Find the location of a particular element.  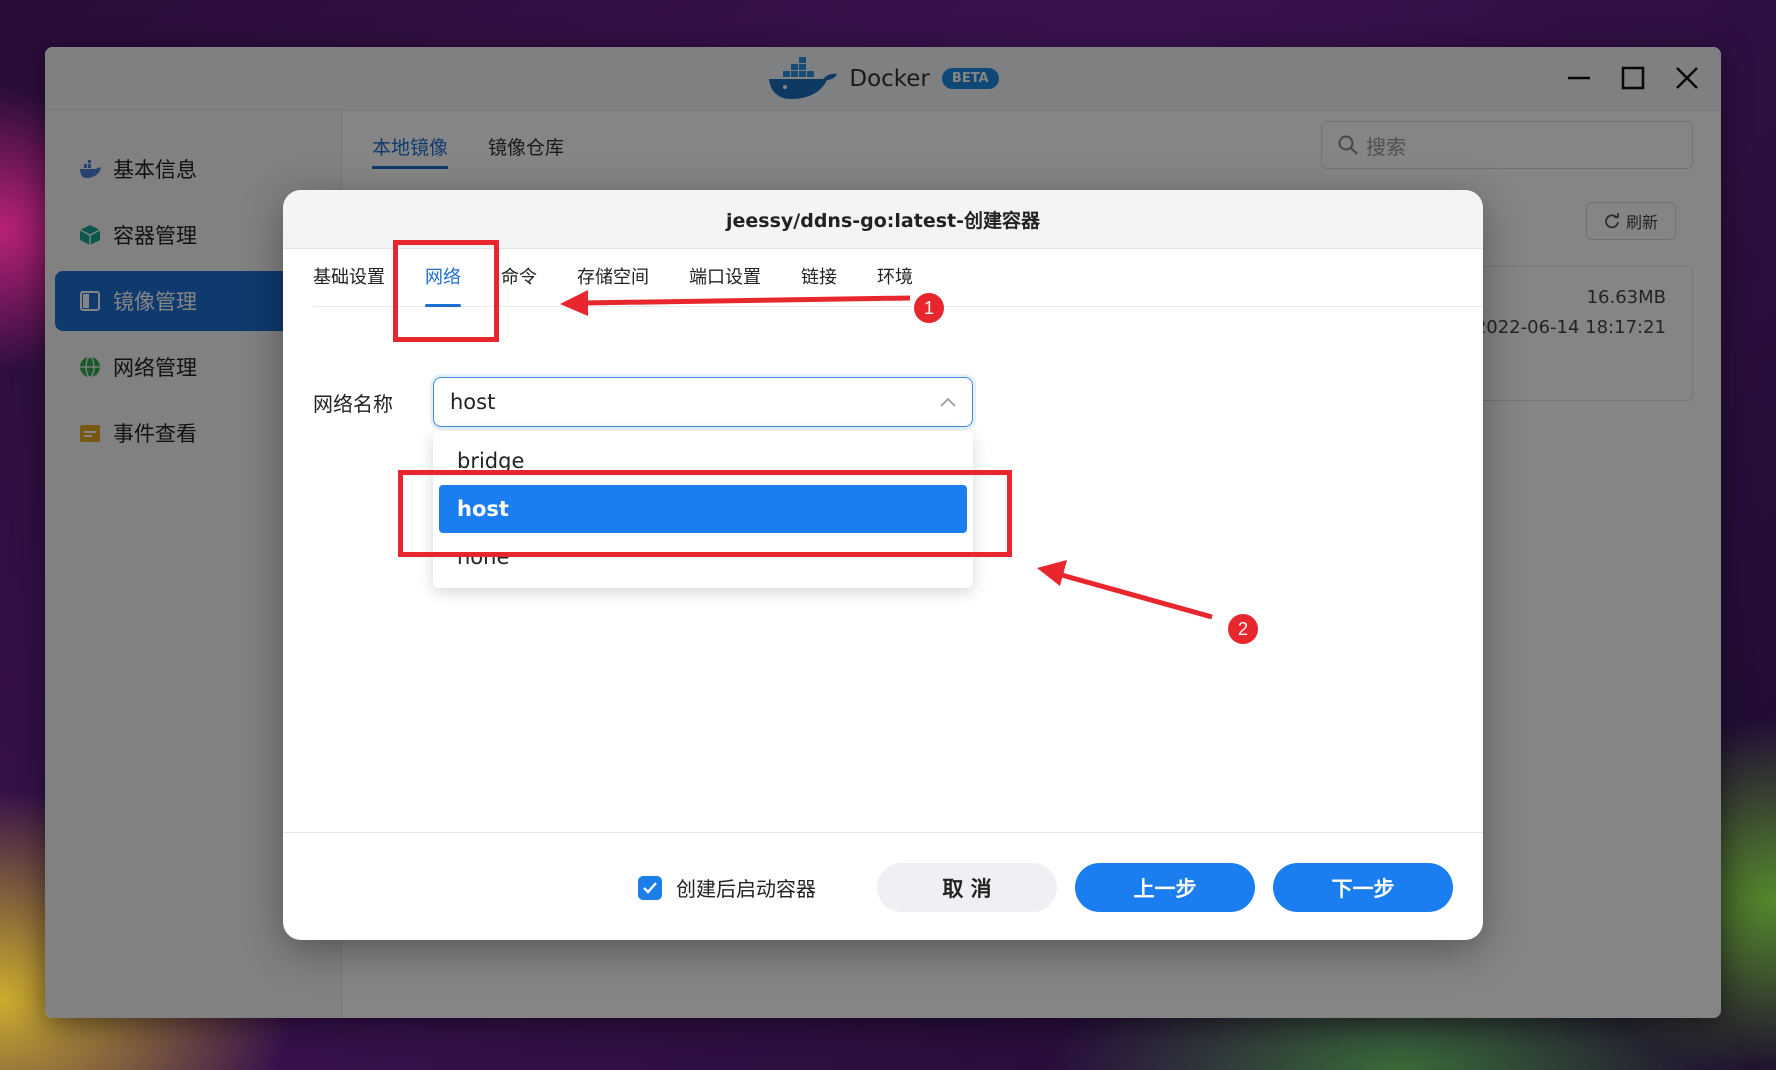

previous-step-button: 上一步 is located at coordinates (1165, 887).